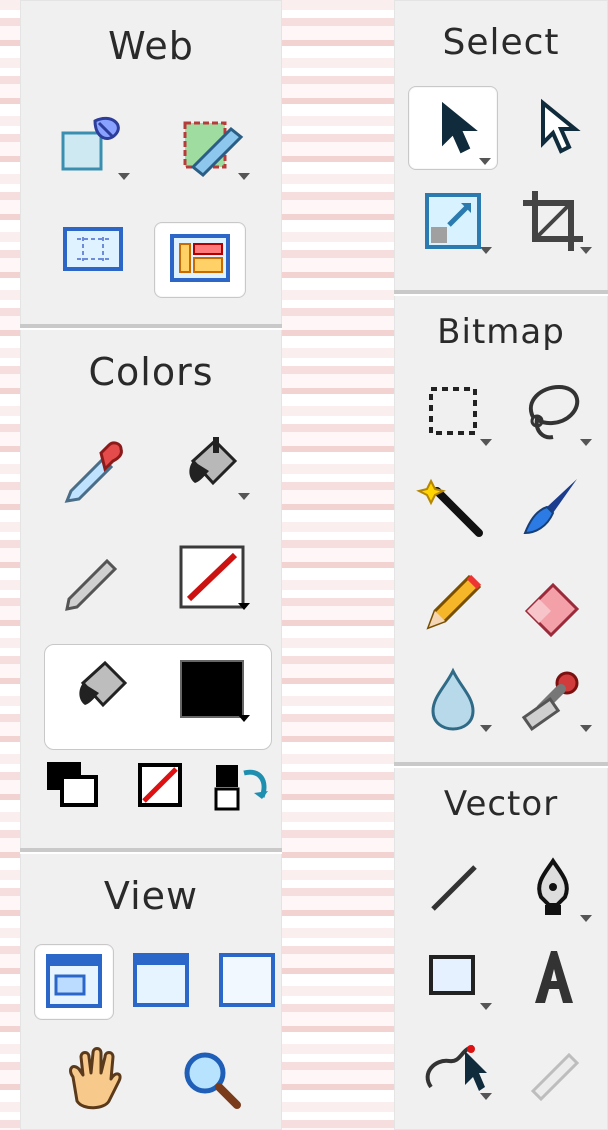 Image resolution: width=608 pixels, height=1130 pixels. I want to click on line-tool, so click(453, 889).